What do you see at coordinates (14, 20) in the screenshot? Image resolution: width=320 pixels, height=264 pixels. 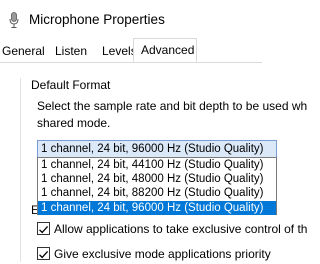 I see `microphone-icon` at bounding box center [14, 20].